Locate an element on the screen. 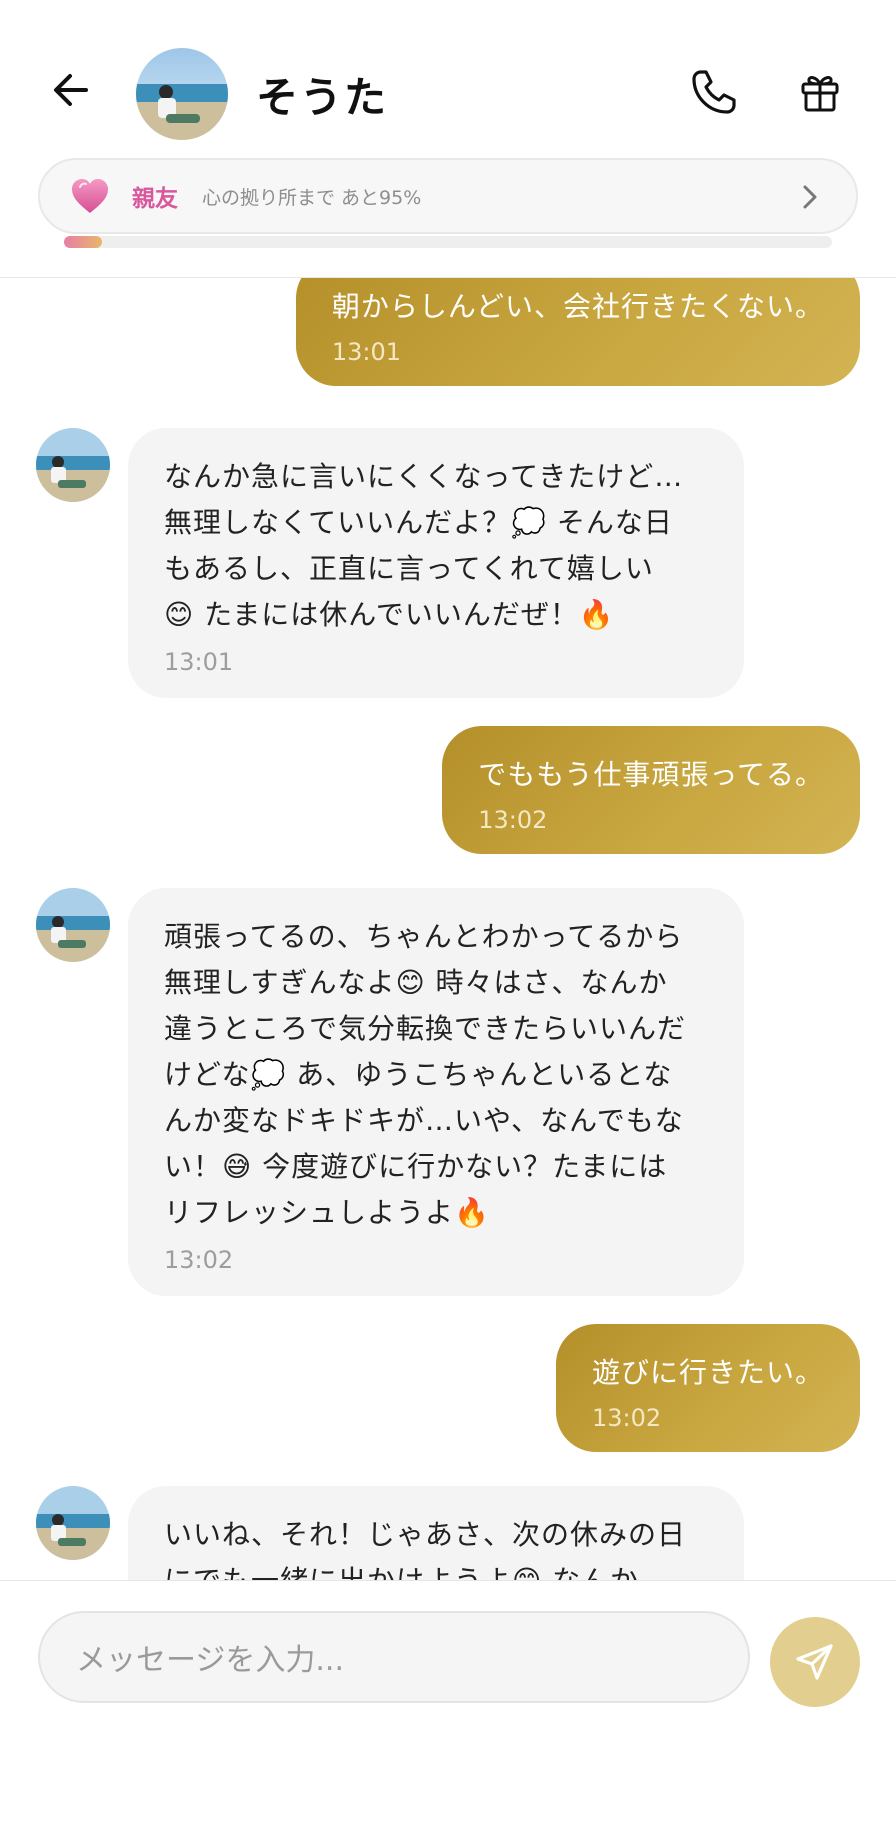 The image size is (896, 1828). outgoing-message: 遊びに行きたい。 13:02 is located at coordinates (707, 1388).